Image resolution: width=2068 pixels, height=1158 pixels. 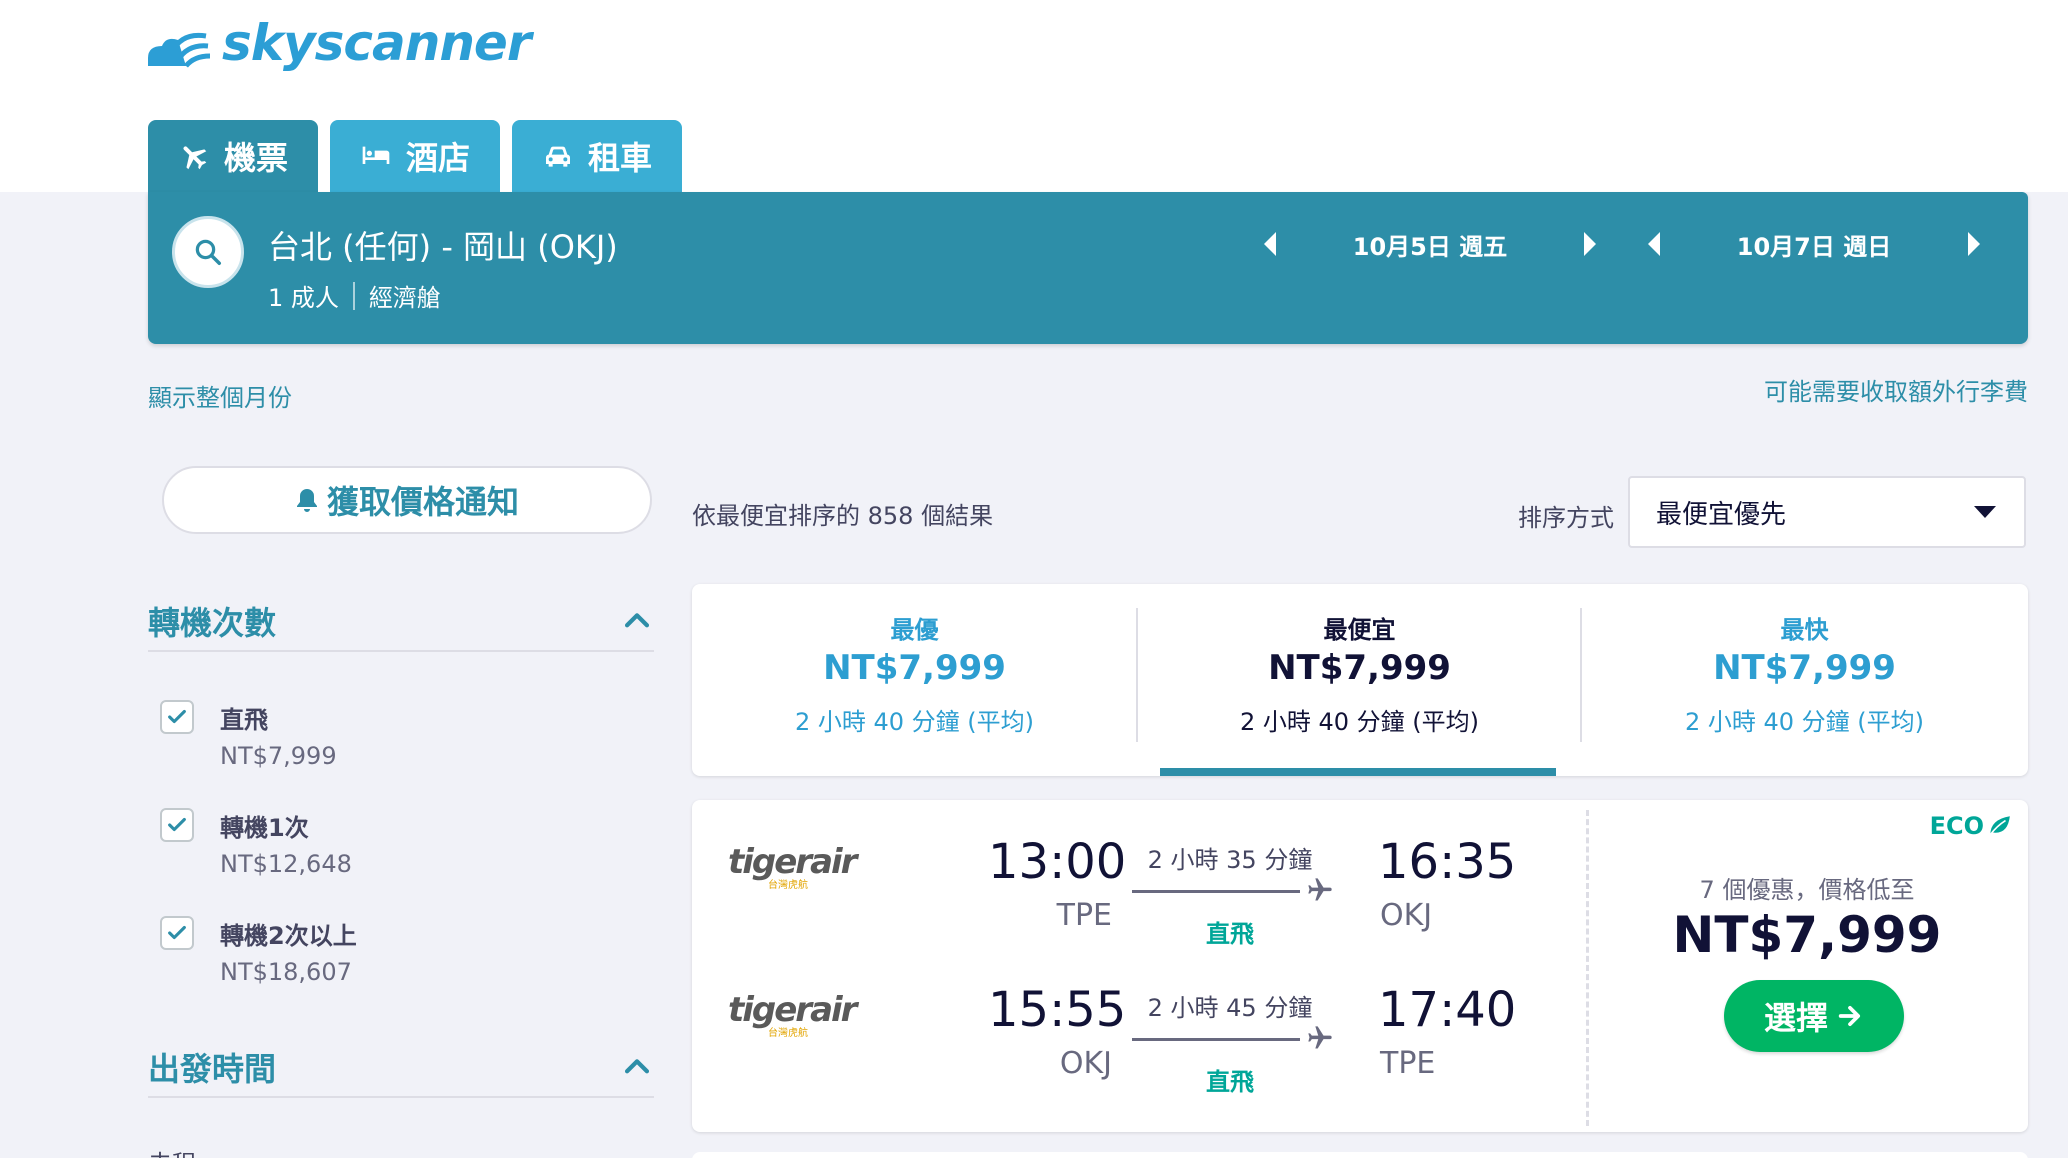 I want to click on divider, so click(x=353, y=295).